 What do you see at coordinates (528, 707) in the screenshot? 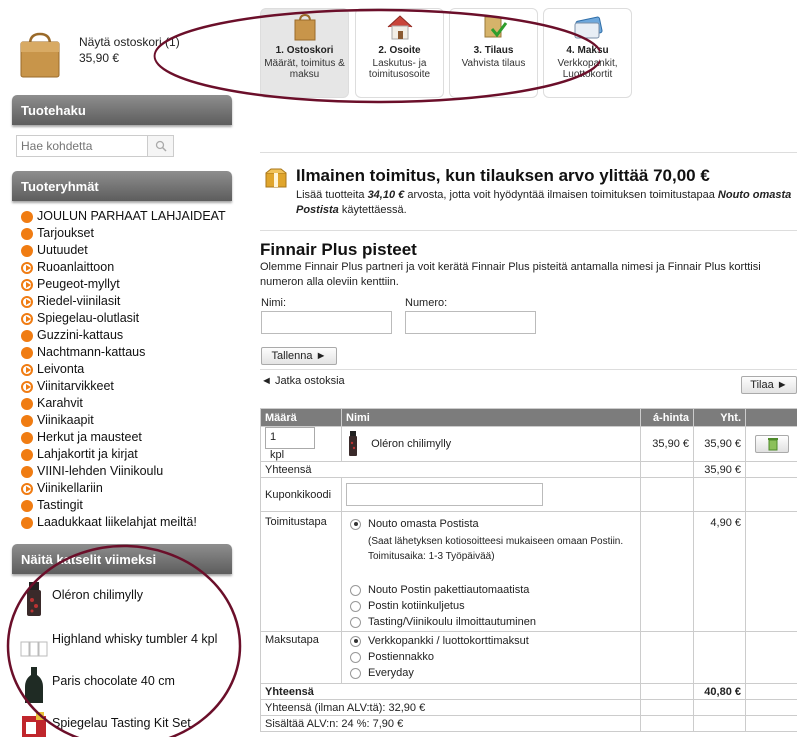
I see `vat-excl-row: Yhteensä (ilman ALV:tä): 32,90 €` at bounding box center [528, 707].